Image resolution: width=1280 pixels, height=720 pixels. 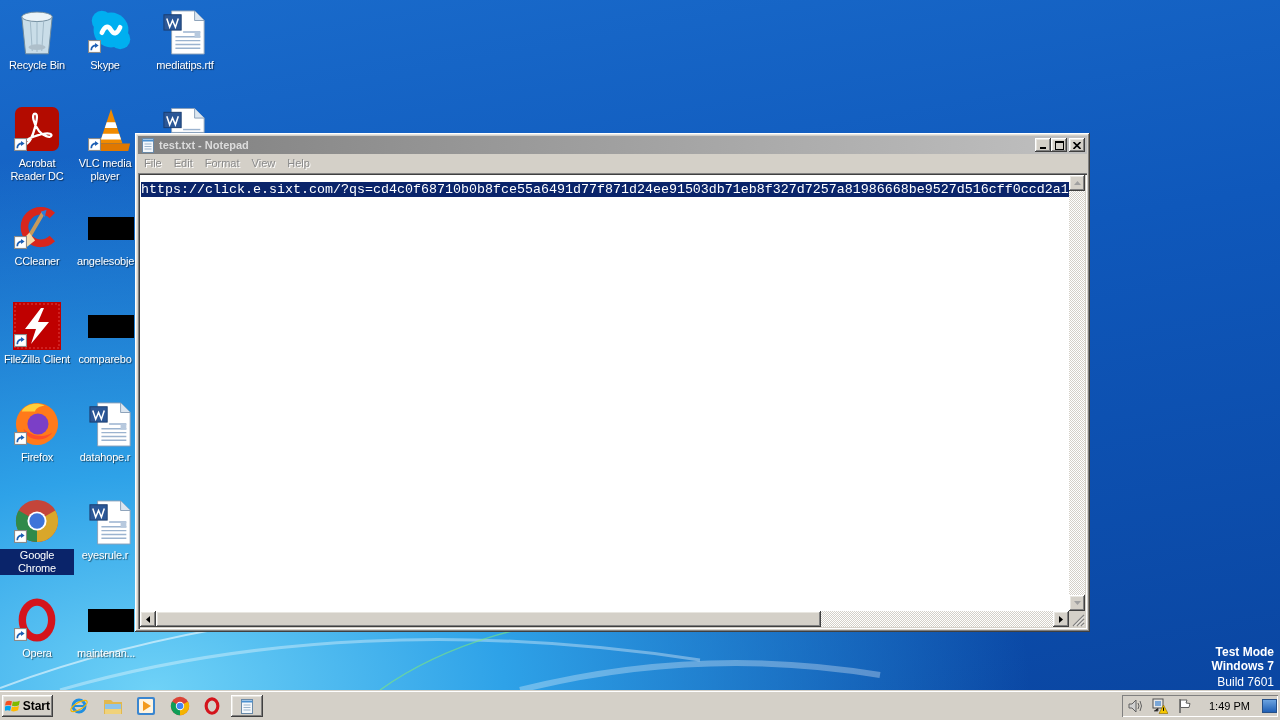 I want to click on close-icon, so click(x=1077, y=145).